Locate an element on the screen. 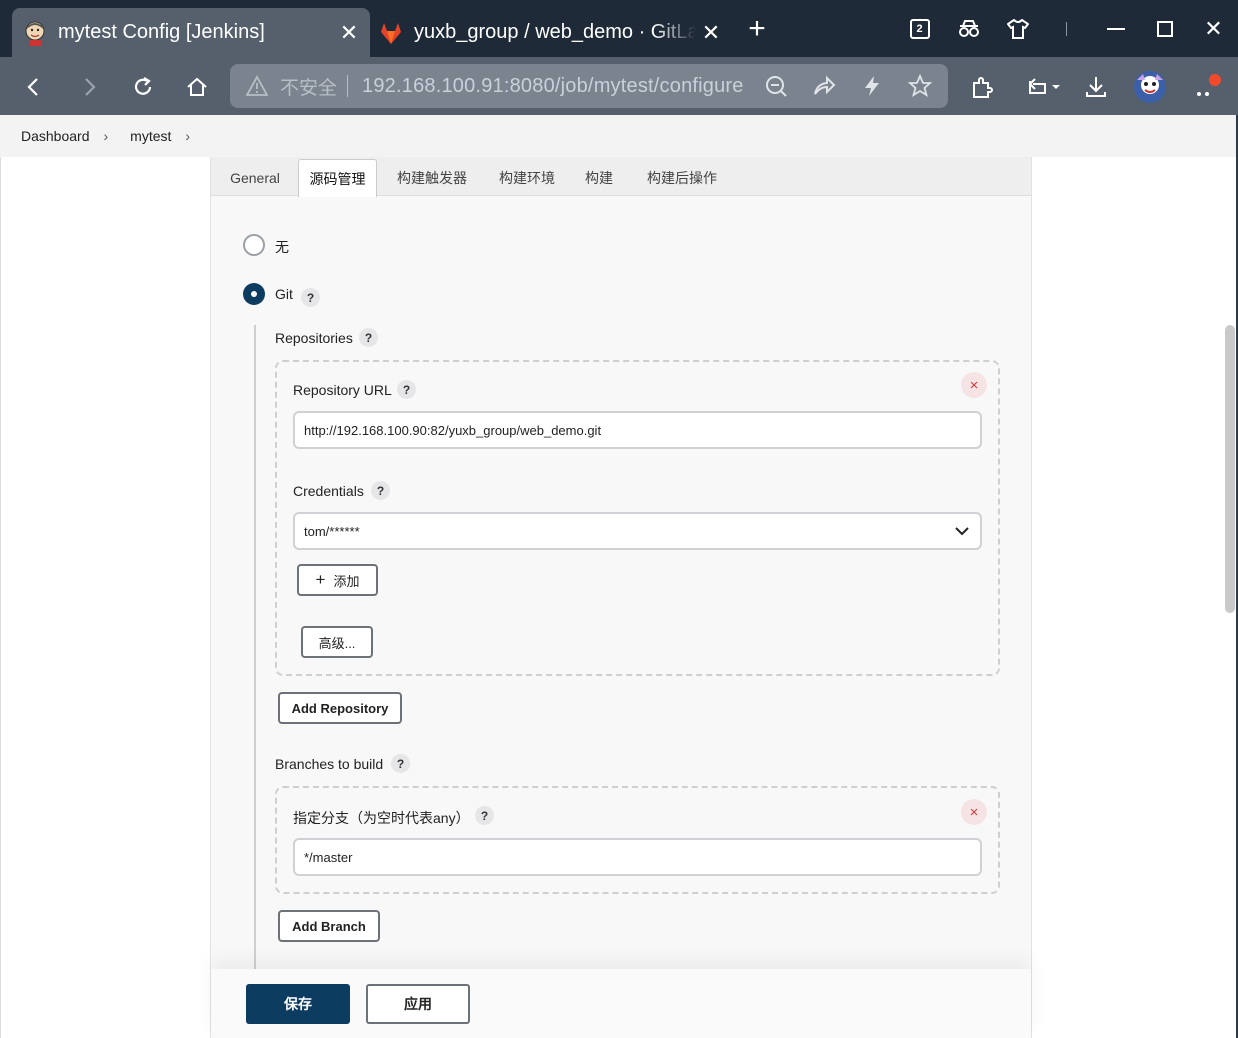  branch-input: */master is located at coordinates (637, 857).